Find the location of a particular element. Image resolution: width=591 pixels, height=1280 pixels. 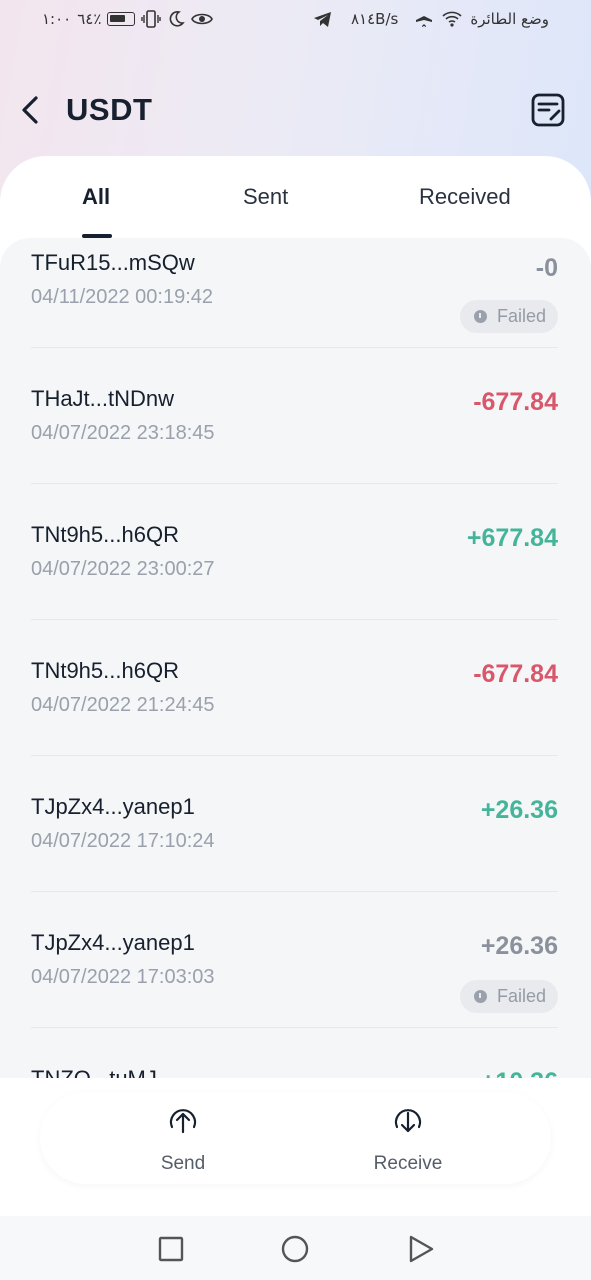

tx-amount: +10.36 is located at coordinates (519, 1073).